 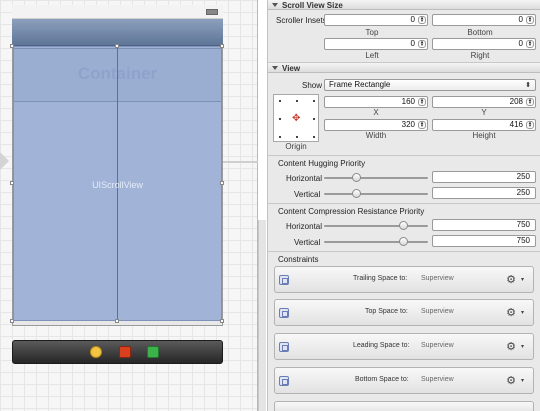 I want to click on inset-right-value: 0, so click(x=520, y=43).